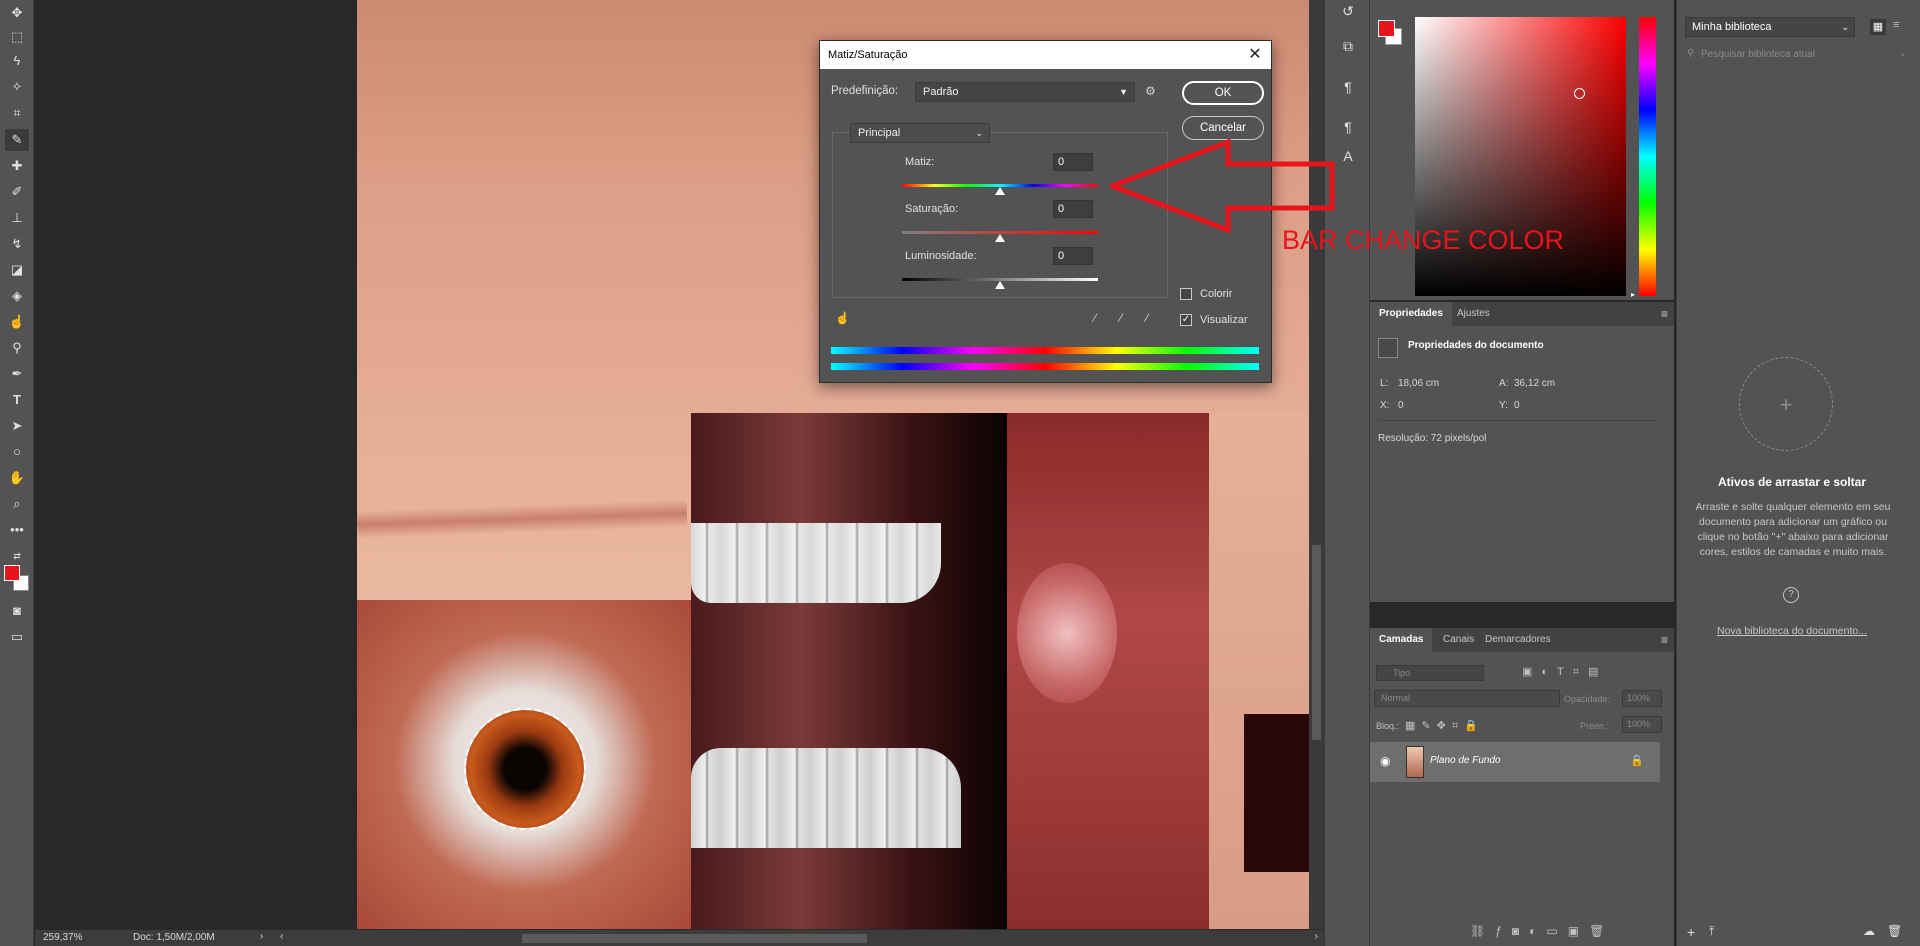 Image resolution: width=1920 pixels, height=946 pixels. Describe the element at coordinates (17, 322) in the screenshot. I see `smudge-tool-icon: ☝` at that location.